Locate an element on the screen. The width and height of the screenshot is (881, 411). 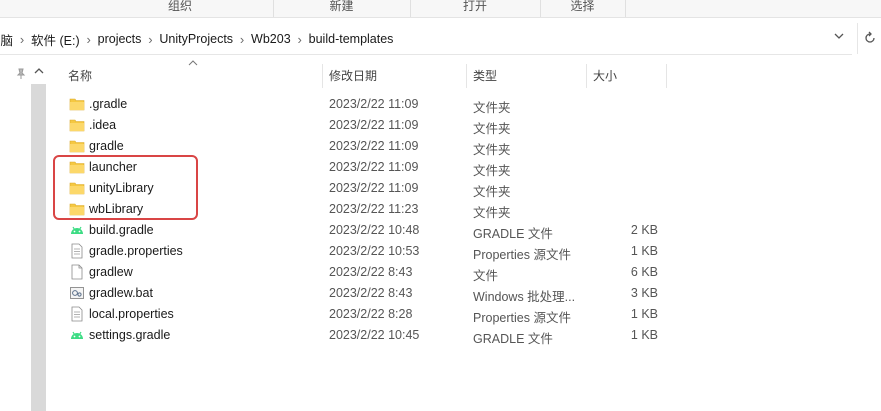
file-row: .idea 2023/2/22 11:09 文件夹 is located at coordinates (367, 125).